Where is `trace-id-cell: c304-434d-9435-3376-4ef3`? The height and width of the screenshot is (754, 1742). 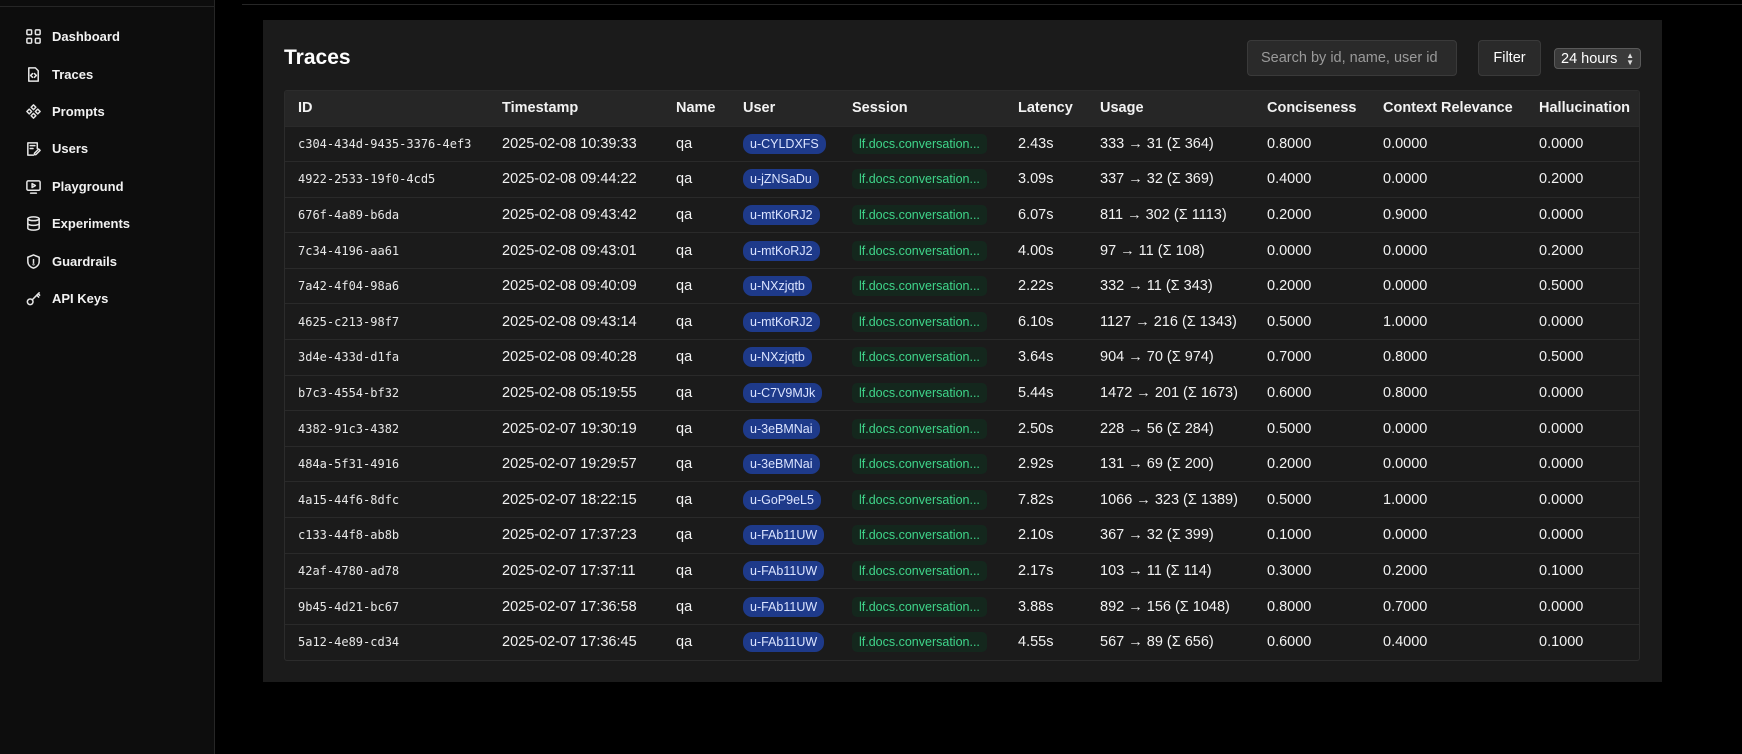
trace-id-cell: c304-434d-9435-3376-4ef3 is located at coordinates (387, 144).